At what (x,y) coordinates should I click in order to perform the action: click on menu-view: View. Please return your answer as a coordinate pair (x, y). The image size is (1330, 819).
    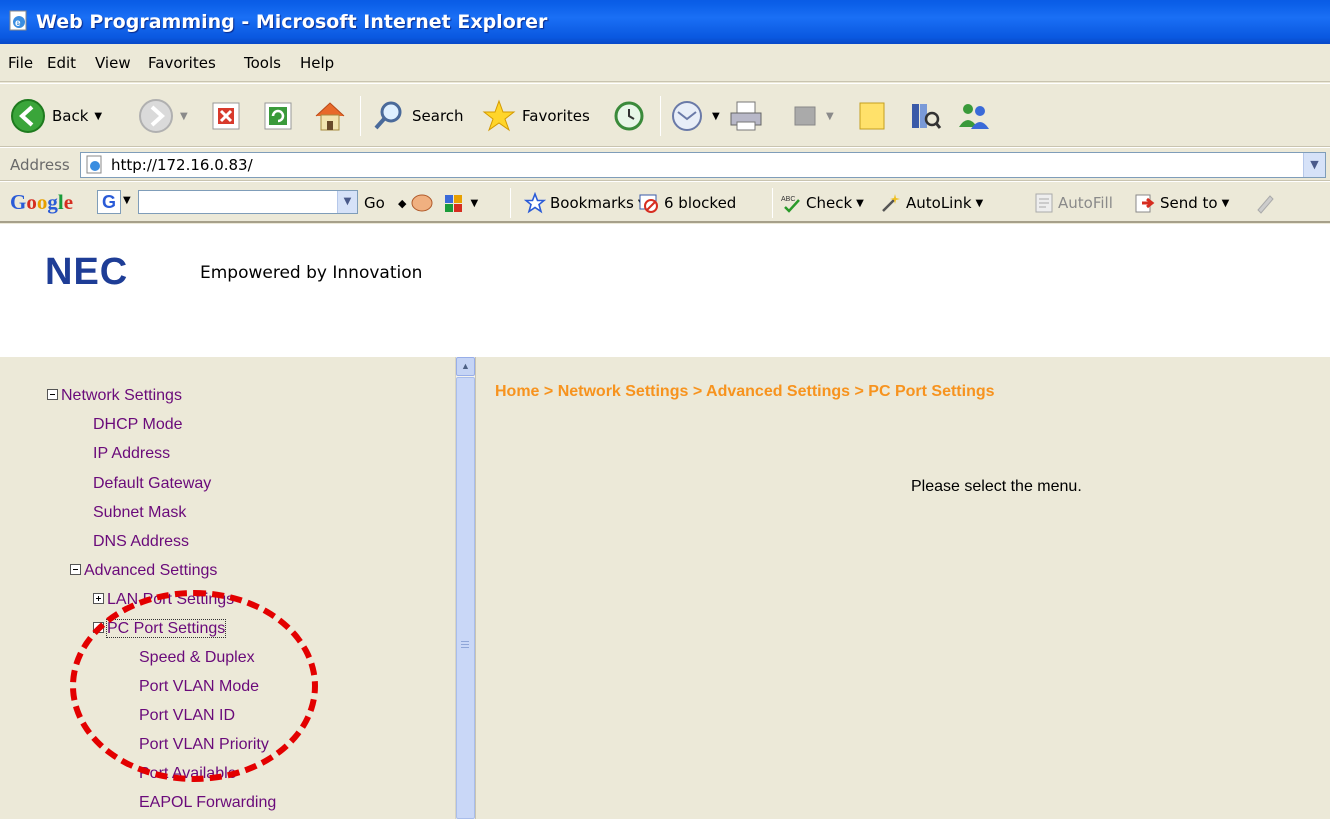
    Looking at the image, I should click on (113, 63).